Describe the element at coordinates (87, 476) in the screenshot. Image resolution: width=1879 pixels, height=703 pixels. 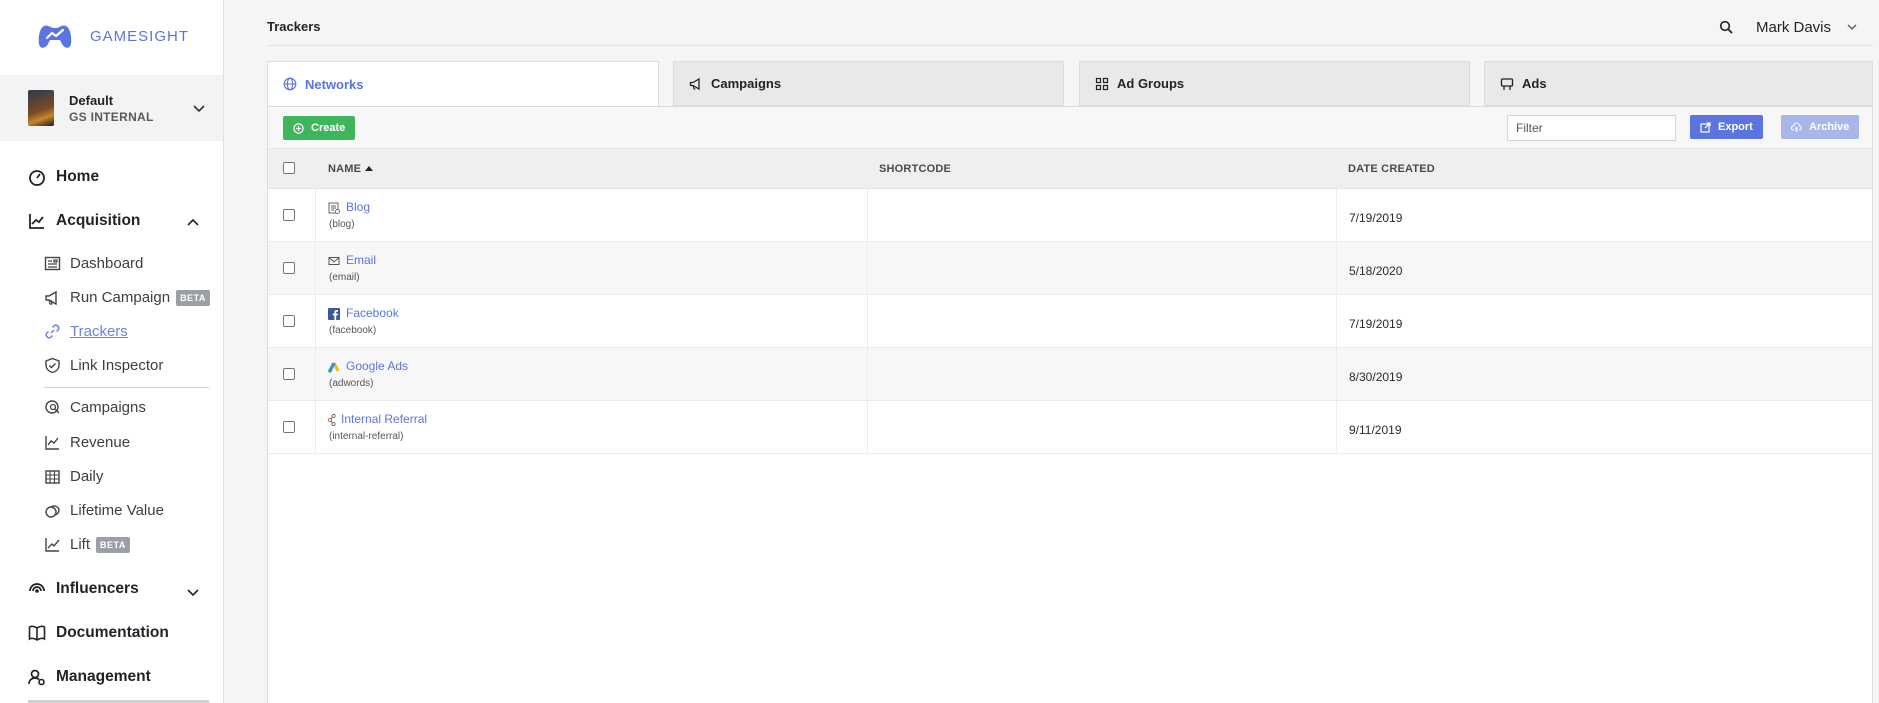
I see `sidebar-item-label: Daily` at that location.